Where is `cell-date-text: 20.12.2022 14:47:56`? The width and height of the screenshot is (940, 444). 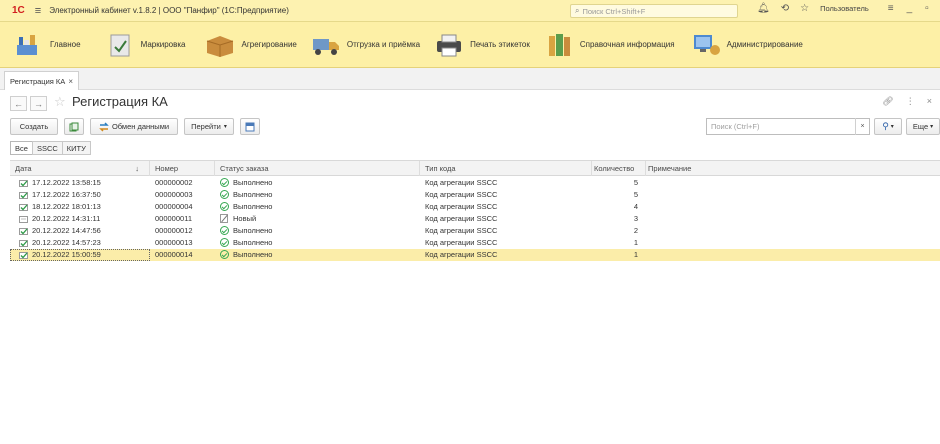
cell-date-text: 20.12.2022 14:47:56 is located at coordinates (66, 230).